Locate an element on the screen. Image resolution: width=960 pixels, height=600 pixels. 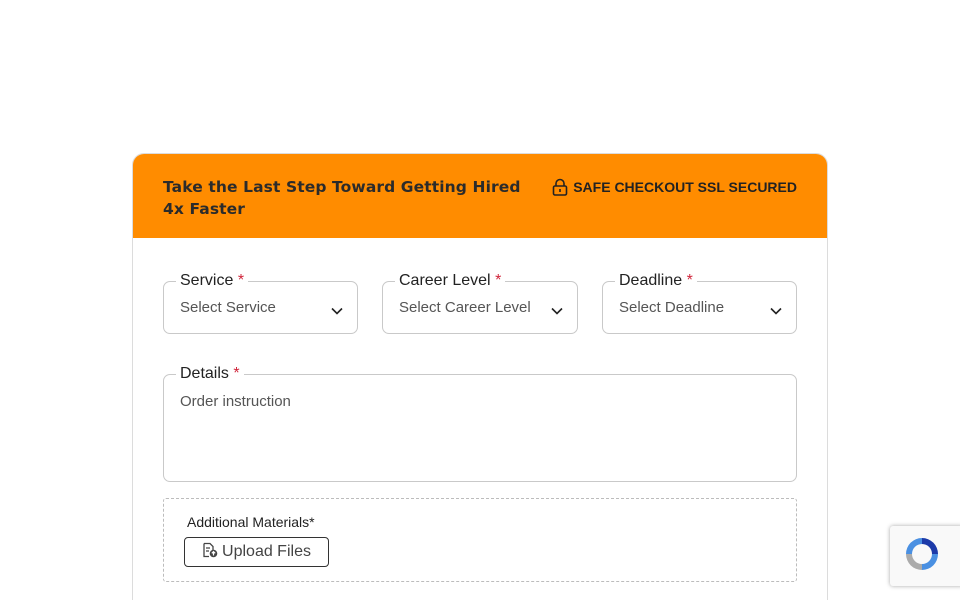
file-upload-icon is located at coordinates (210, 552).